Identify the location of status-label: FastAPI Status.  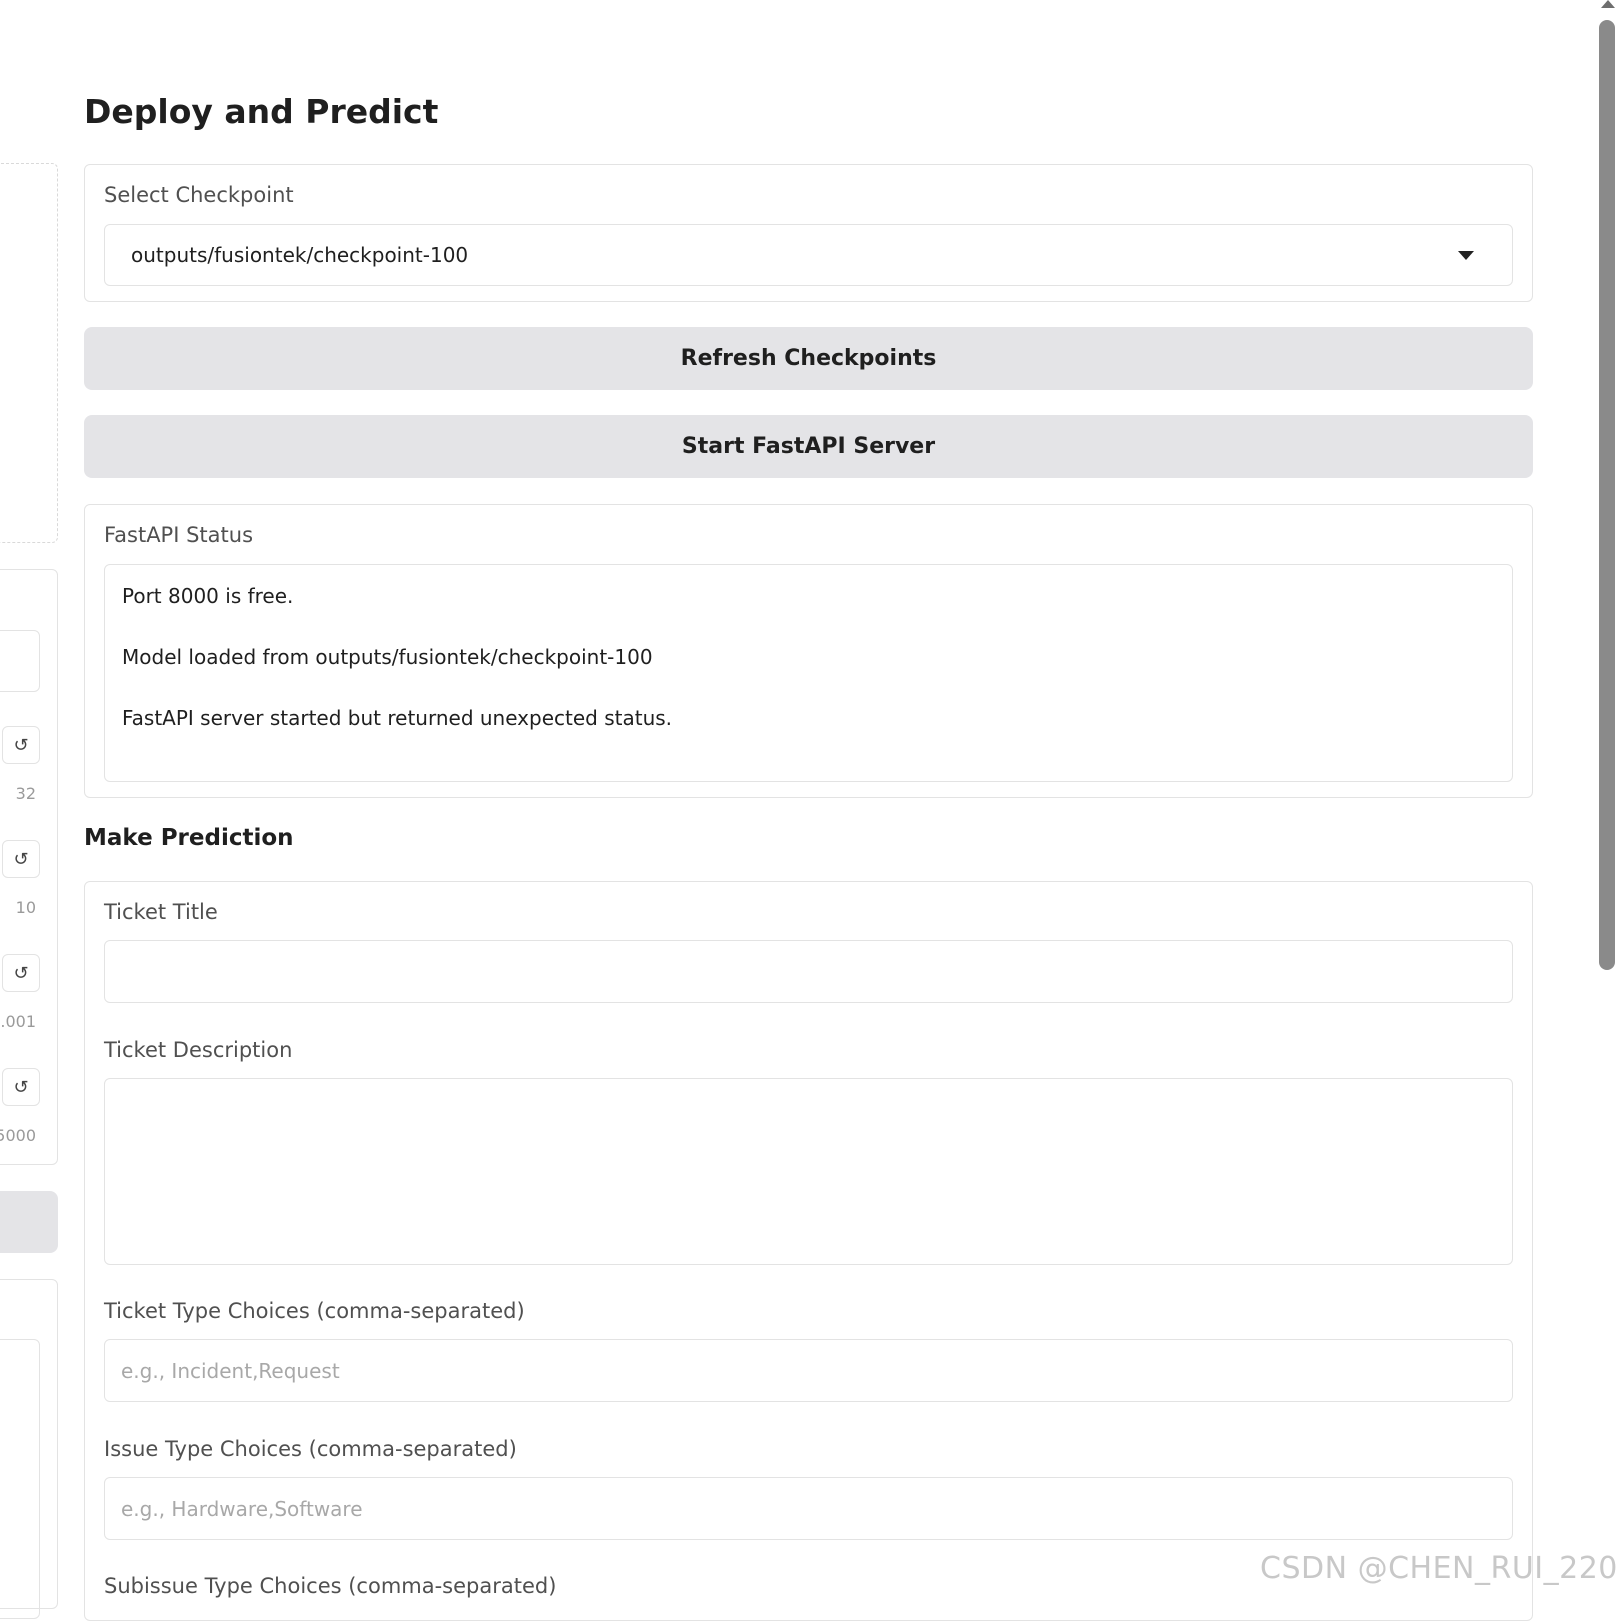
(179, 535).